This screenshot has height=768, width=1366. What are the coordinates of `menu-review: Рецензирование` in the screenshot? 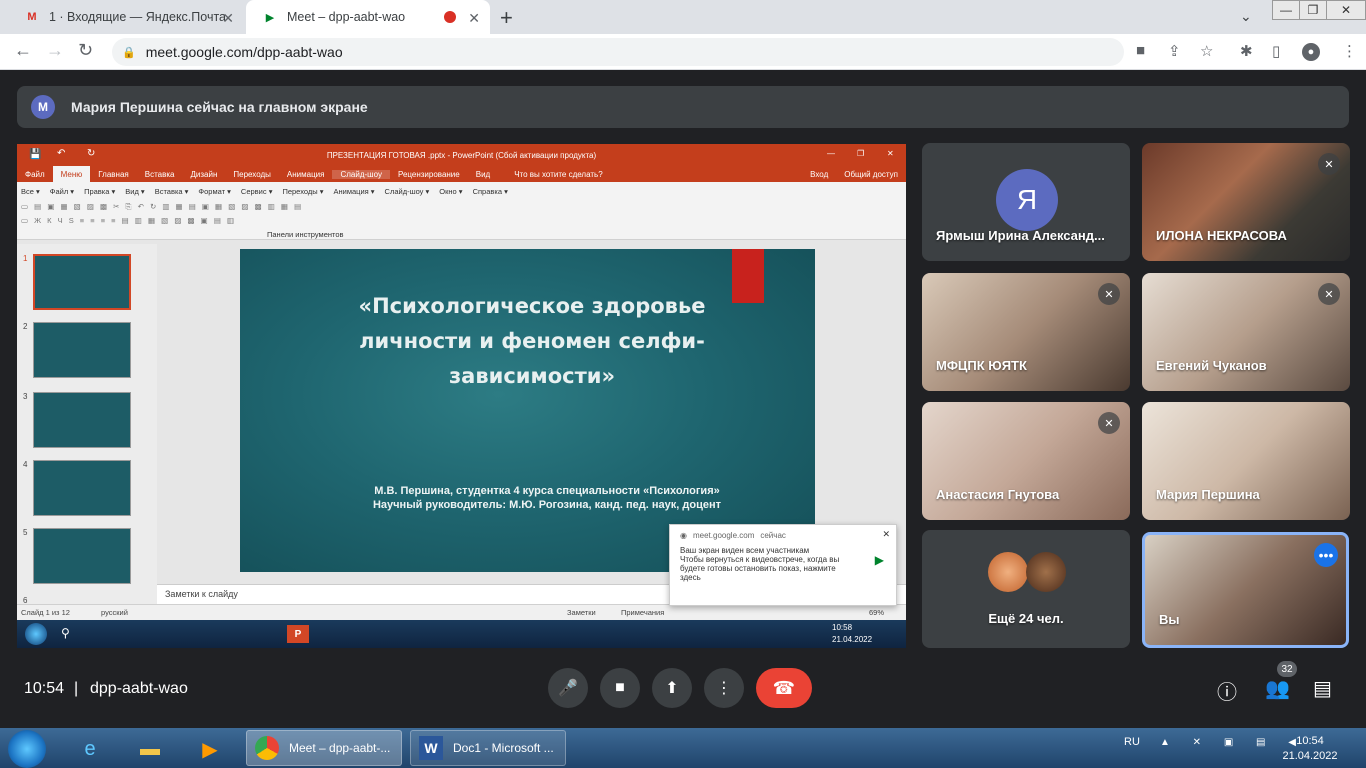 It's located at (428, 174).